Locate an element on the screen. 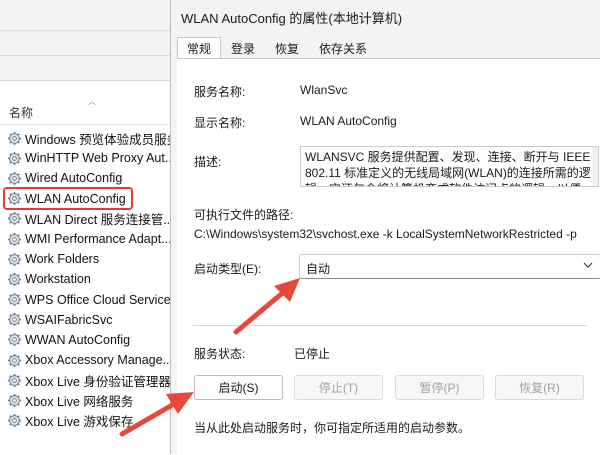 The width and height of the screenshot is (600, 455). service-list-item: Work Folders is located at coordinates (88, 259).